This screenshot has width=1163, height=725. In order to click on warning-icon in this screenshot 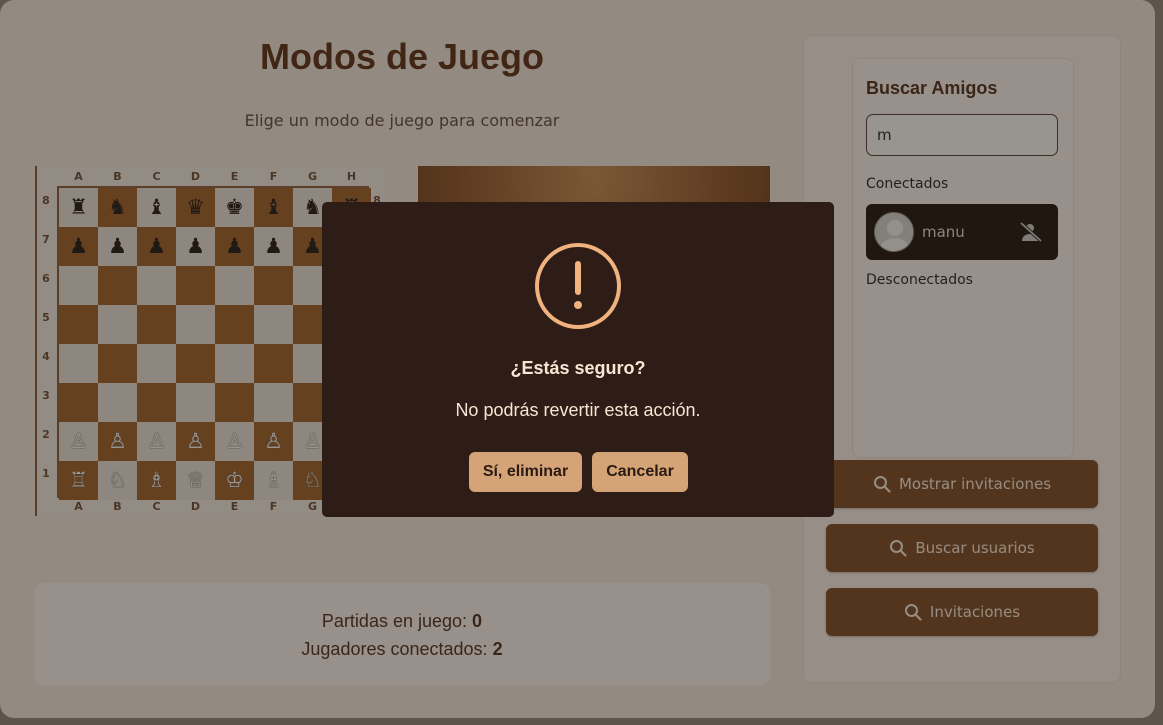, I will do `click(578, 286)`.